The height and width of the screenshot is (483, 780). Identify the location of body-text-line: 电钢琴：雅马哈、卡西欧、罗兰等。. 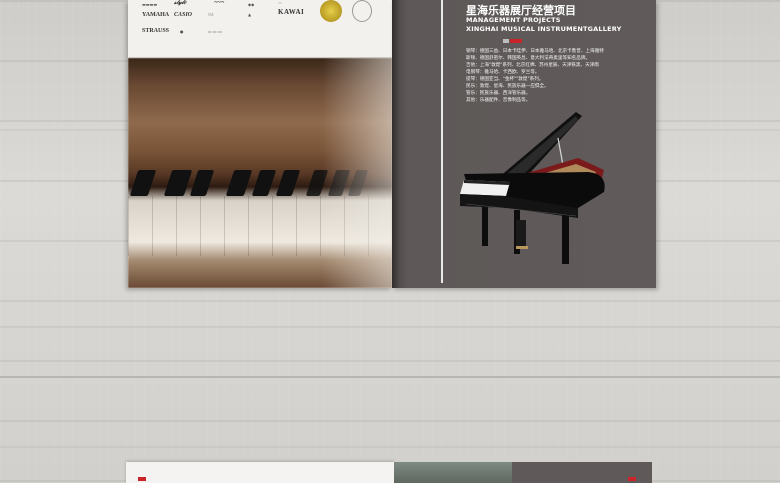
(503, 72).